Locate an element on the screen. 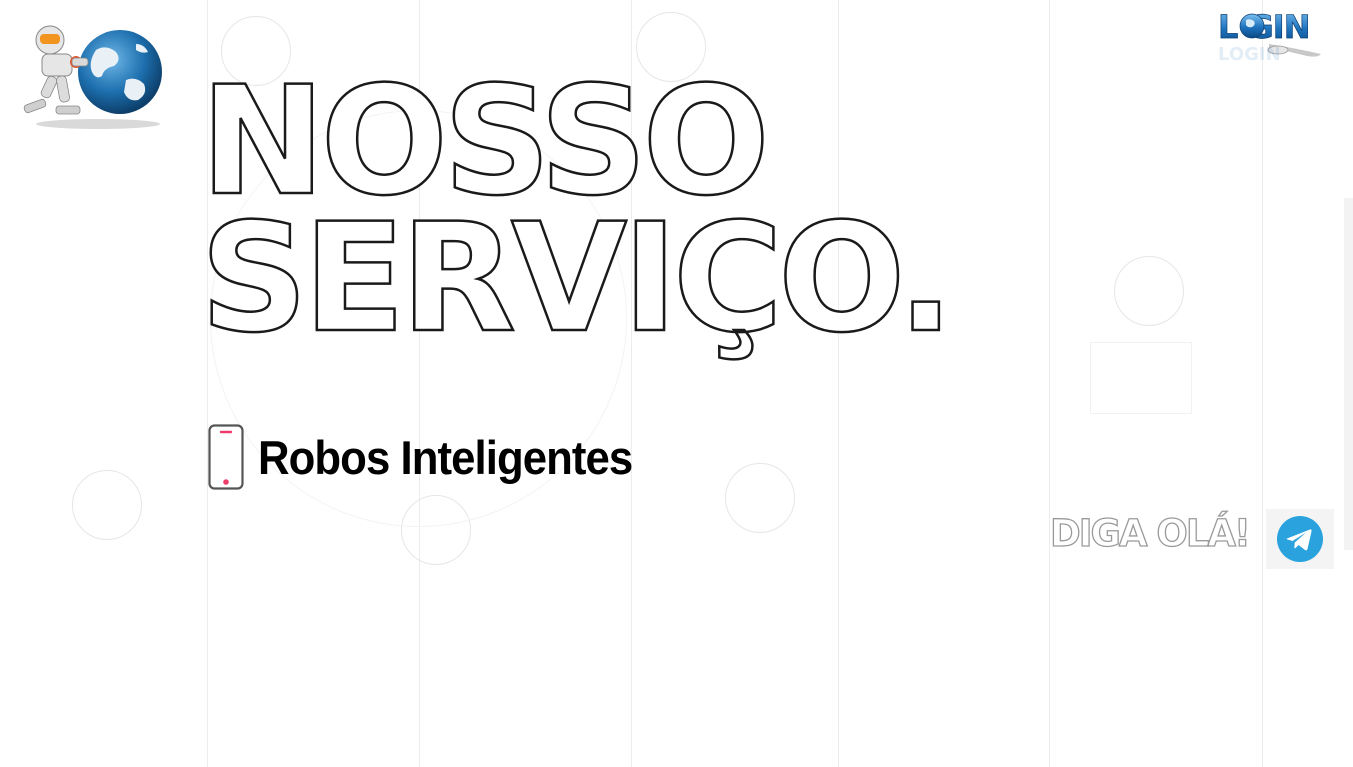 This screenshot has width=1353, height=767. page-title-line-1: NOSSO is located at coordinates (485, 142).